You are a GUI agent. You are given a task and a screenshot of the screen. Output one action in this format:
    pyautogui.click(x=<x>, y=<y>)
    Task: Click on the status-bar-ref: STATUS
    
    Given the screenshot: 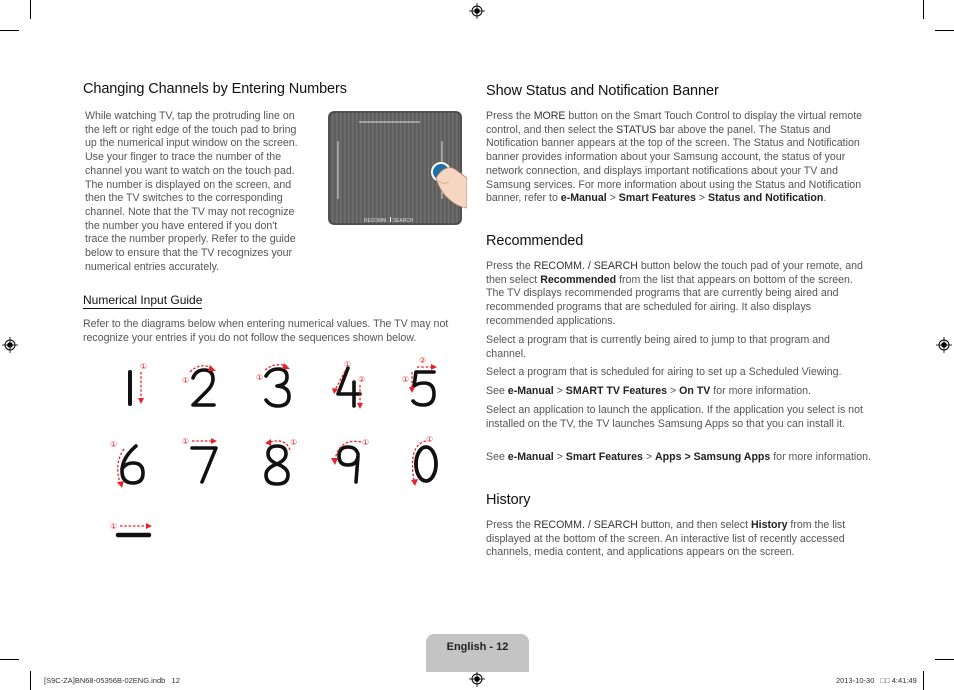 What is the action you would take?
    pyautogui.click(x=636, y=129)
    